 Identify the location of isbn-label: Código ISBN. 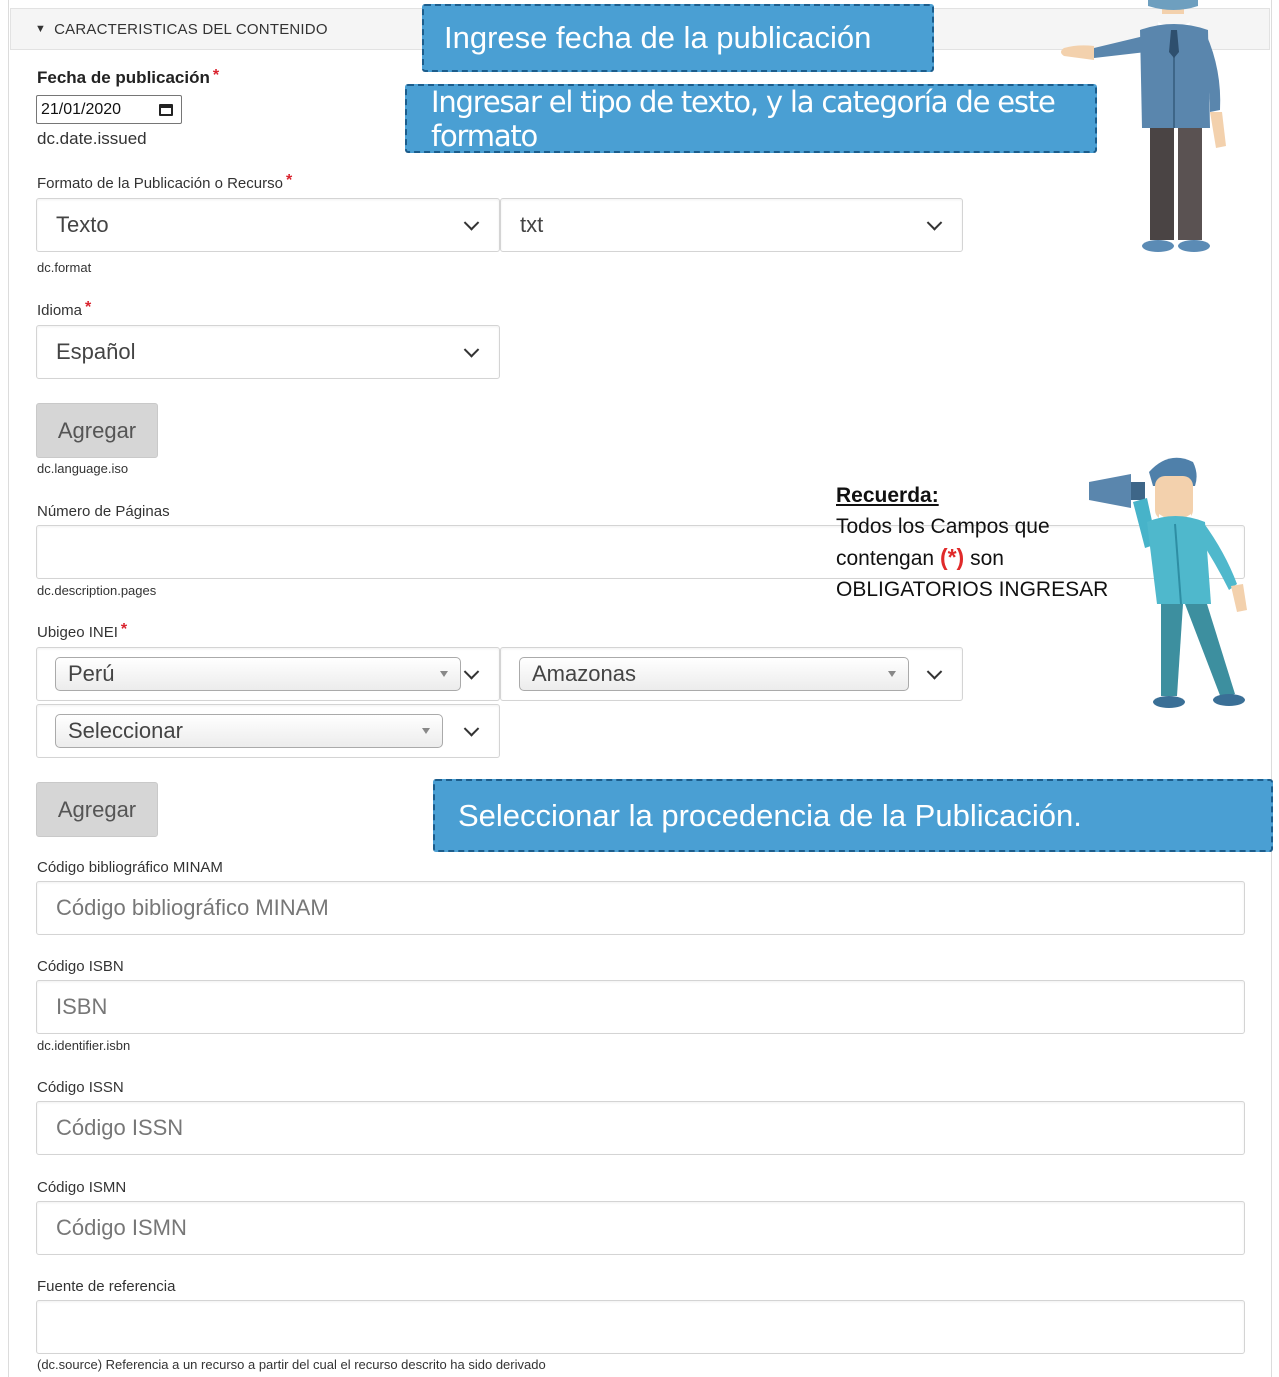
(80, 966).